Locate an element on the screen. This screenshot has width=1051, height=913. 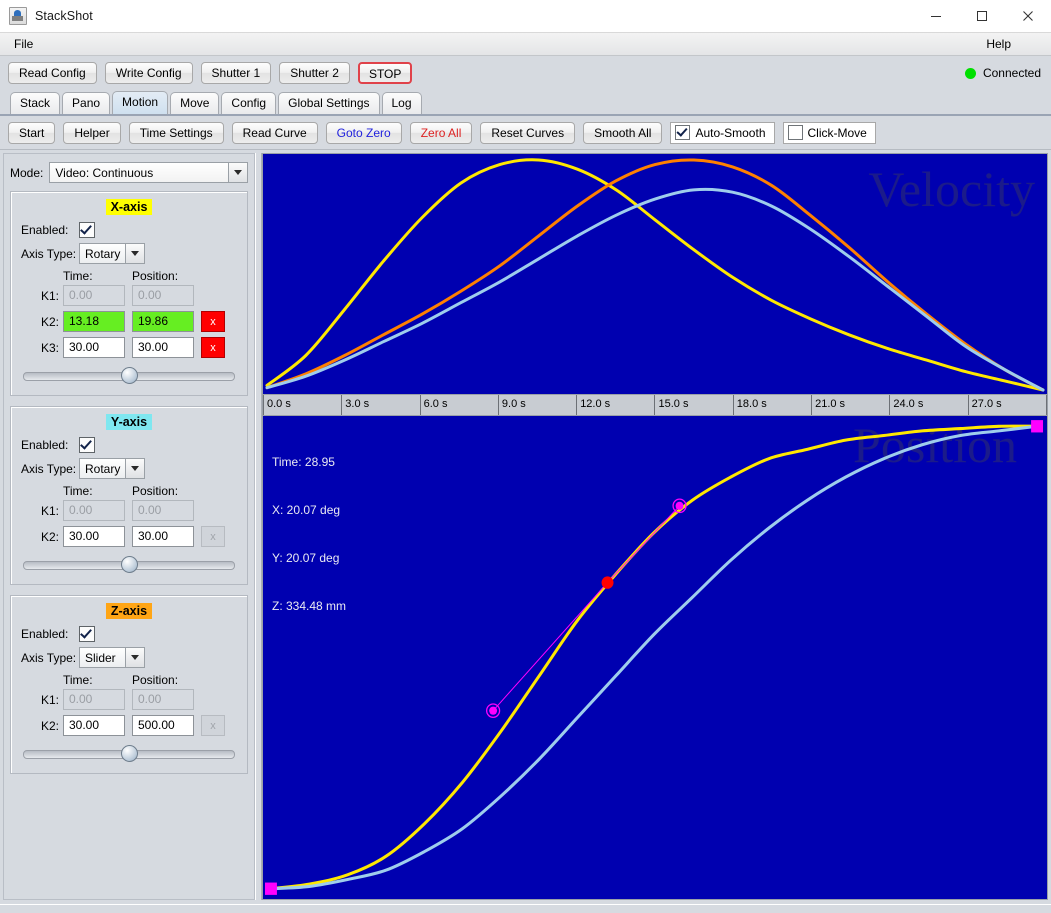
time-tick: 21.0 s is located at coordinates (851, 405).